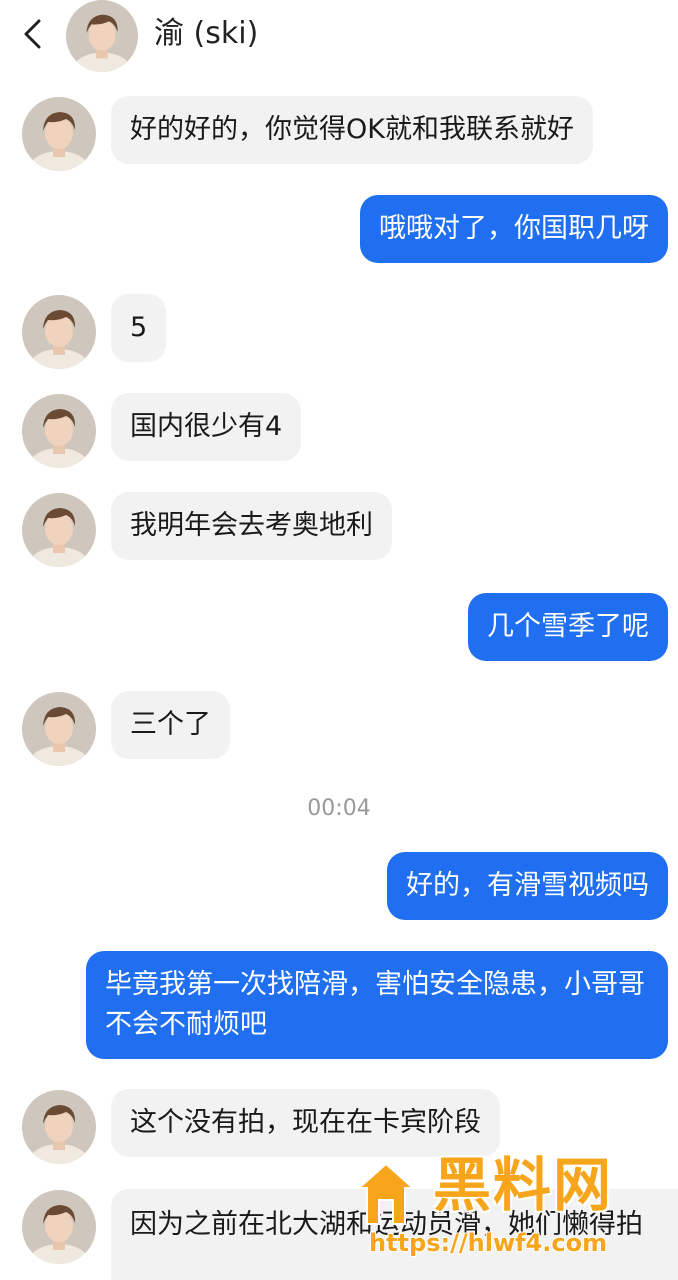 The width and height of the screenshot is (678, 1280). I want to click on contact-name: 渝 (ski), so click(206, 33).